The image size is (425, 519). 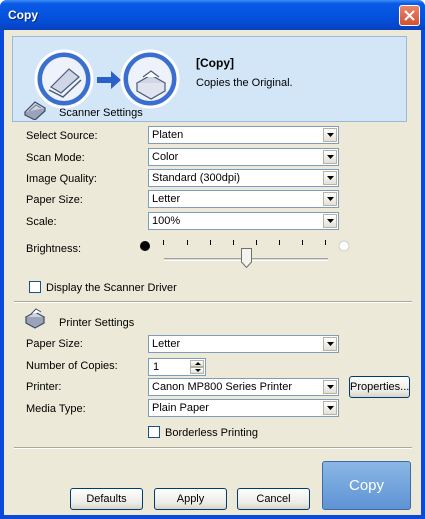 I want to click on scan-to-print-illustration, so click(x=107, y=79).